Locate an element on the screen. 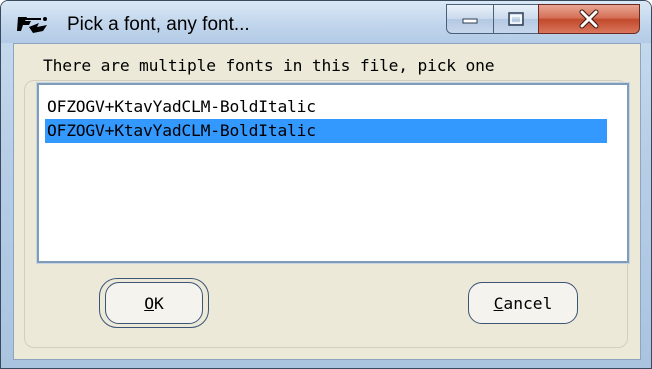 This screenshot has width=652, height=369. font-list-item: OFZOGV+KtavYadCLM-BoldItalic is located at coordinates (326, 107).